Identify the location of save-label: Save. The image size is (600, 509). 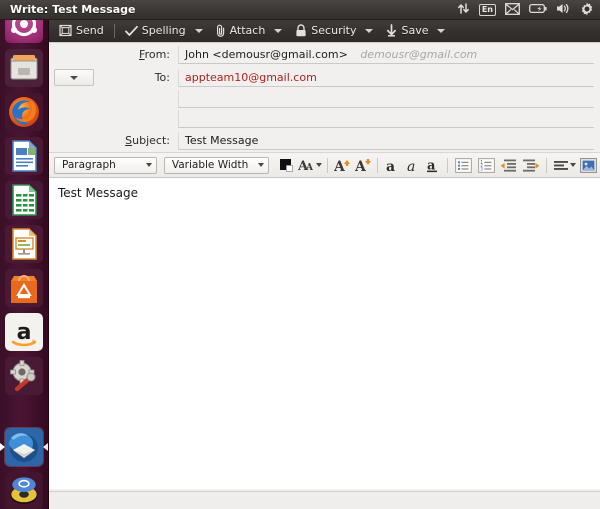
(415, 30).